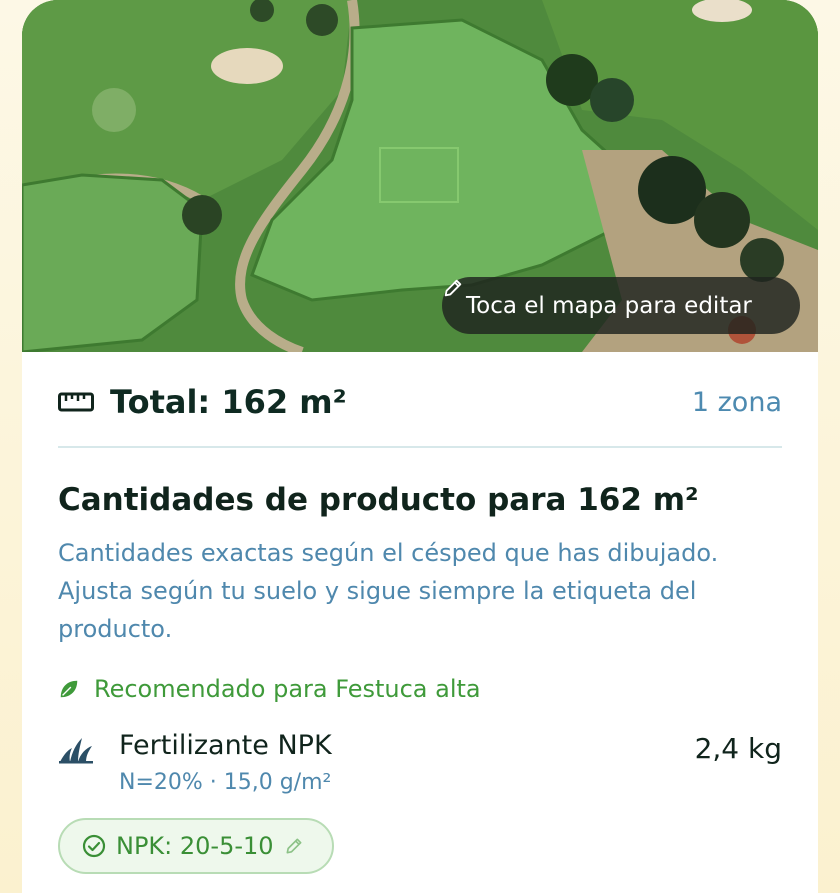  What do you see at coordinates (94, 846) in the screenshot?
I see `check-circle-icon` at bounding box center [94, 846].